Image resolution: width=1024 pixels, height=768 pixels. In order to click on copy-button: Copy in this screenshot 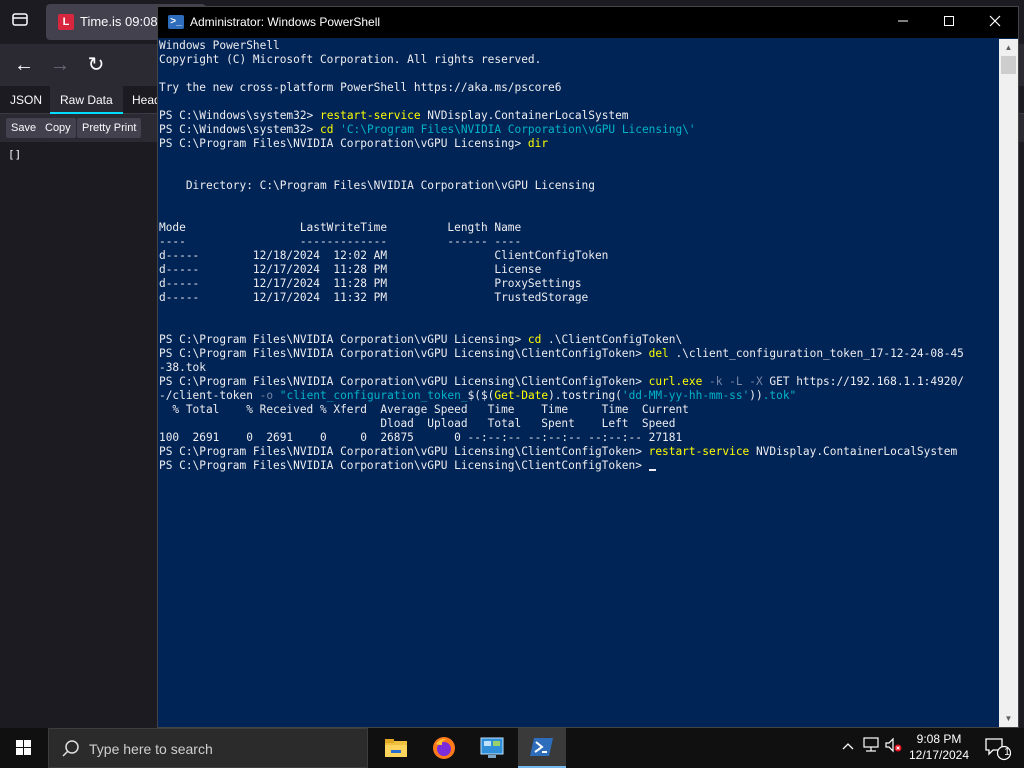, I will do `click(58, 128)`.